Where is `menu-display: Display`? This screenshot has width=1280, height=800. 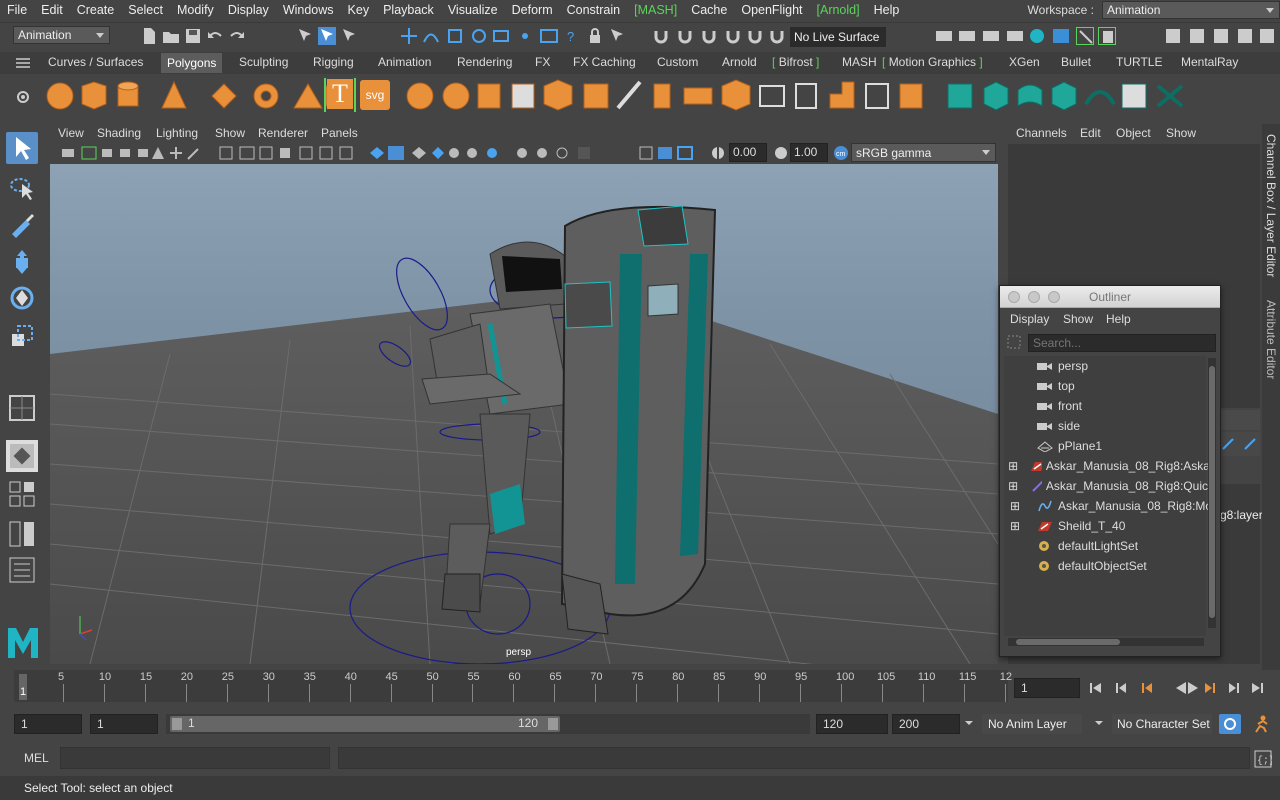
menu-display: Display is located at coordinates (248, 10).